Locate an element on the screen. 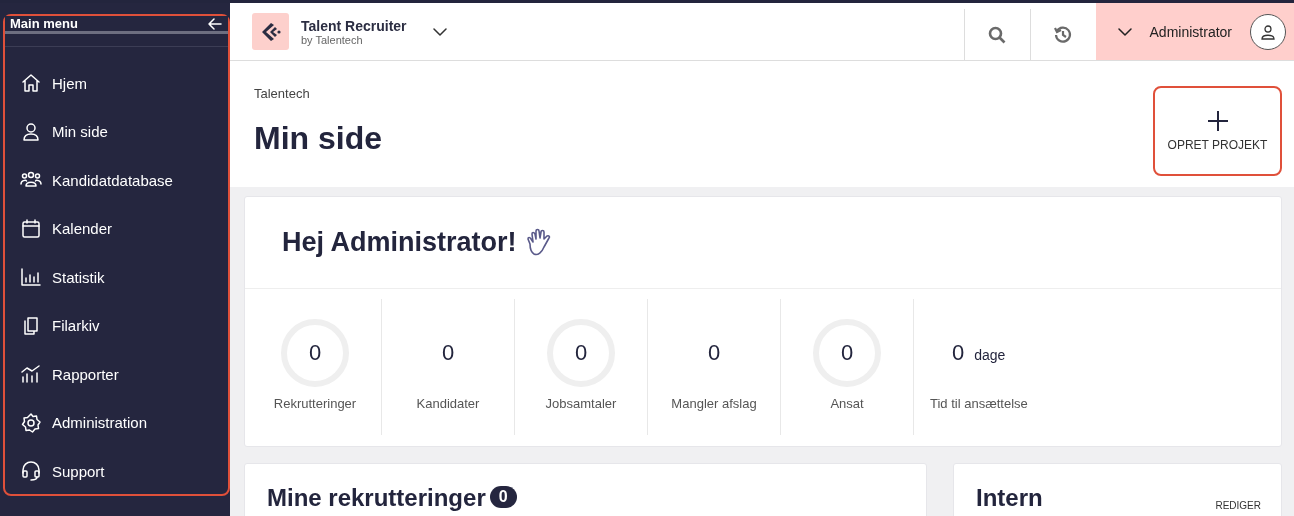 The height and width of the screenshot is (516, 1294). menu-item: Min side is located at coordinates (116, 131).